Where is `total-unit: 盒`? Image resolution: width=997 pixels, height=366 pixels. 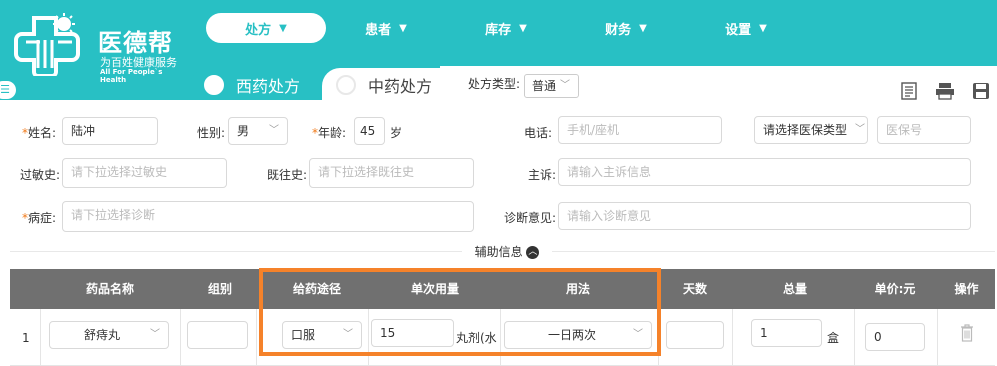 total-unit: 盒 is located at coordinates (833, 338).